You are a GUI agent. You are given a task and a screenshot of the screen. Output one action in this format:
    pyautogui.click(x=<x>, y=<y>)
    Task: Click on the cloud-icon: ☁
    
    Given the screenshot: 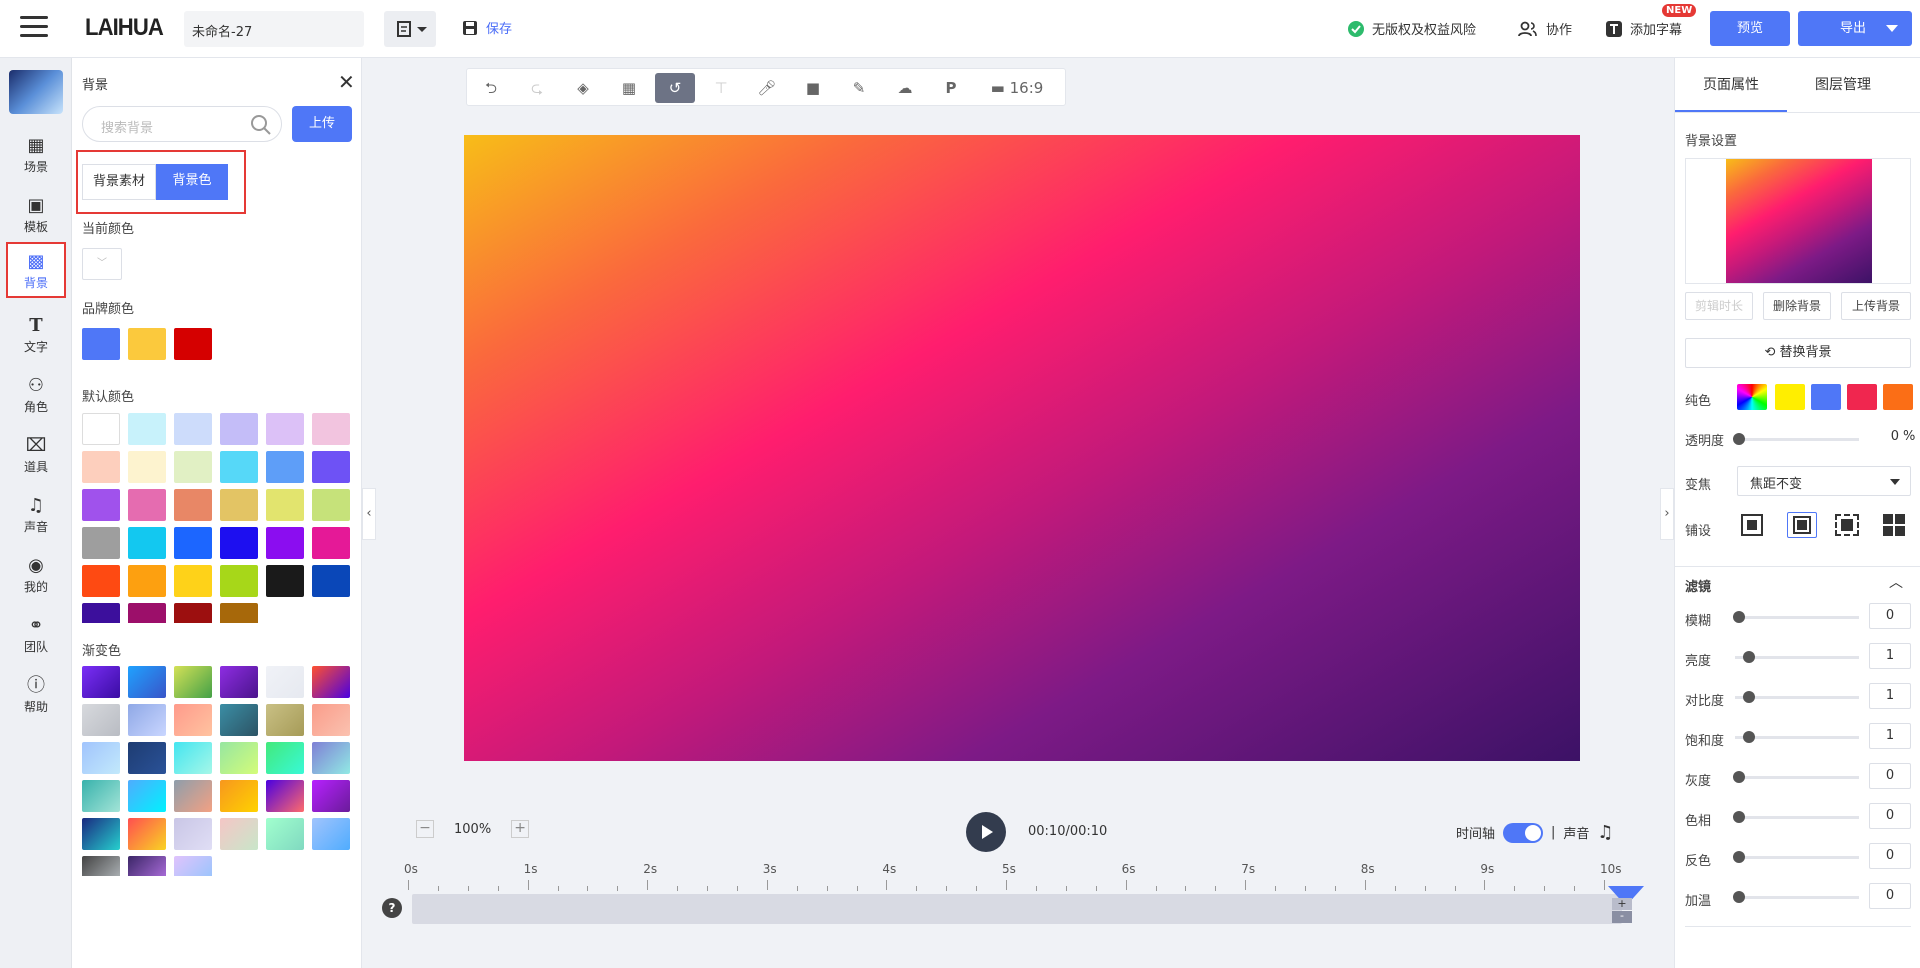 What is the action you would take?
    pyautogui.click(x=905, y=88)
    